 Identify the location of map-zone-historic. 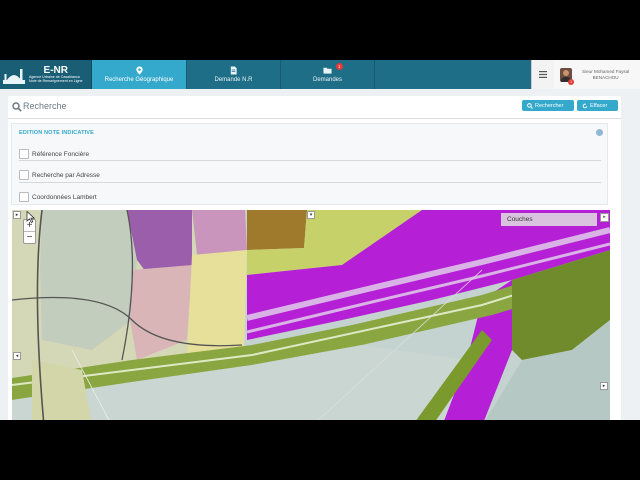
(277, 230).